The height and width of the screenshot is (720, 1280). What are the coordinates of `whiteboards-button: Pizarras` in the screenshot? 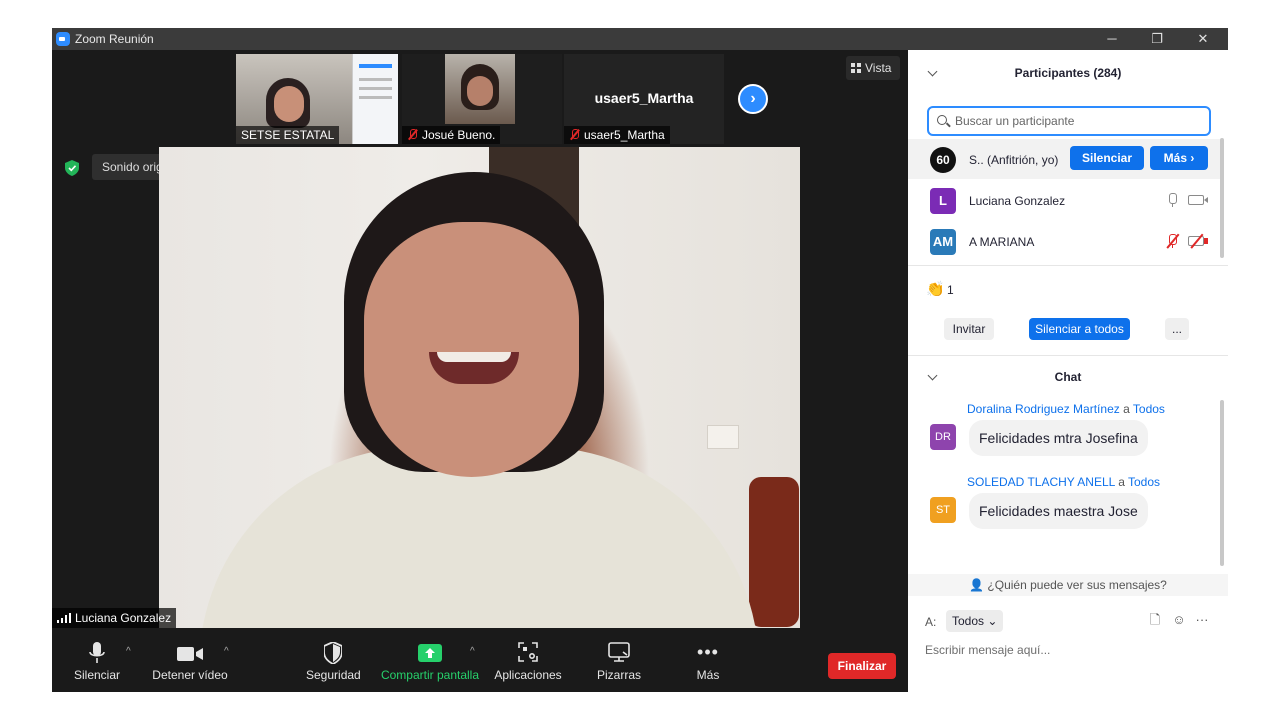 It's located at (619, 662).